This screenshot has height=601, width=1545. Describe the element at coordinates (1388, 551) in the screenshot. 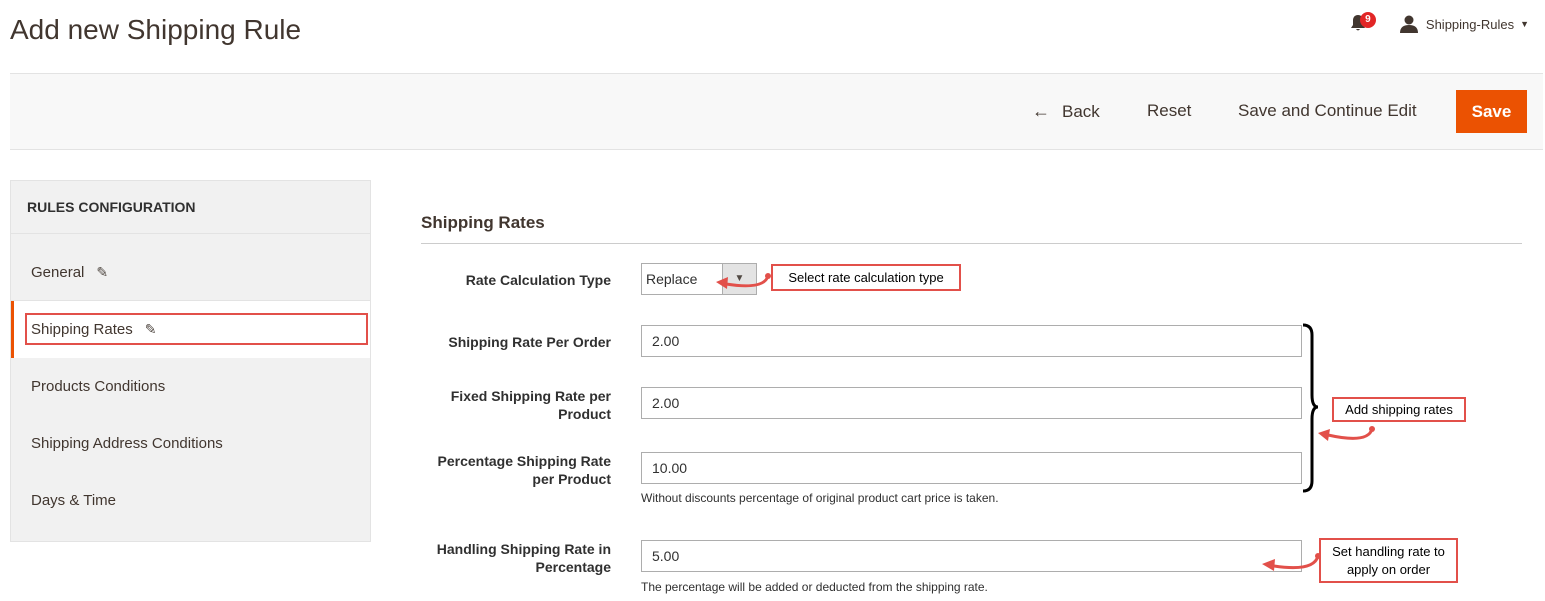

I see `annotation-line: Set handling rate to` at that location.